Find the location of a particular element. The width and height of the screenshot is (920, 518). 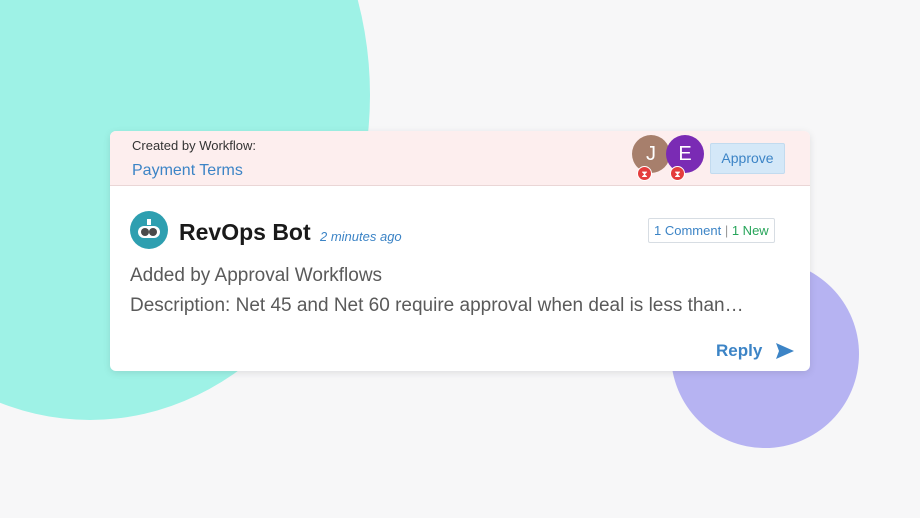

approve-button: Approve is located at coordinates (747, 158).